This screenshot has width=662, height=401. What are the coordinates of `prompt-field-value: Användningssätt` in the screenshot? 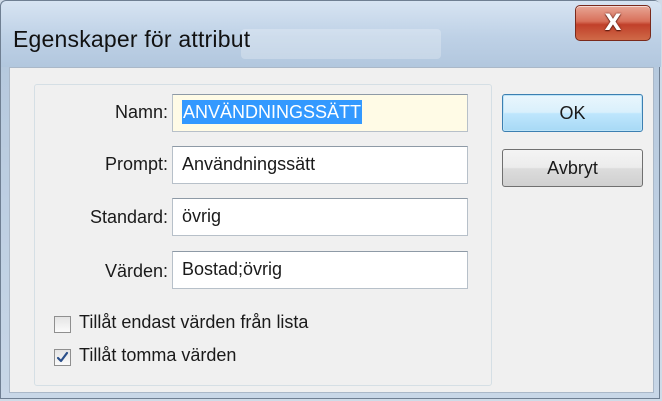 It's located at (249, 164).